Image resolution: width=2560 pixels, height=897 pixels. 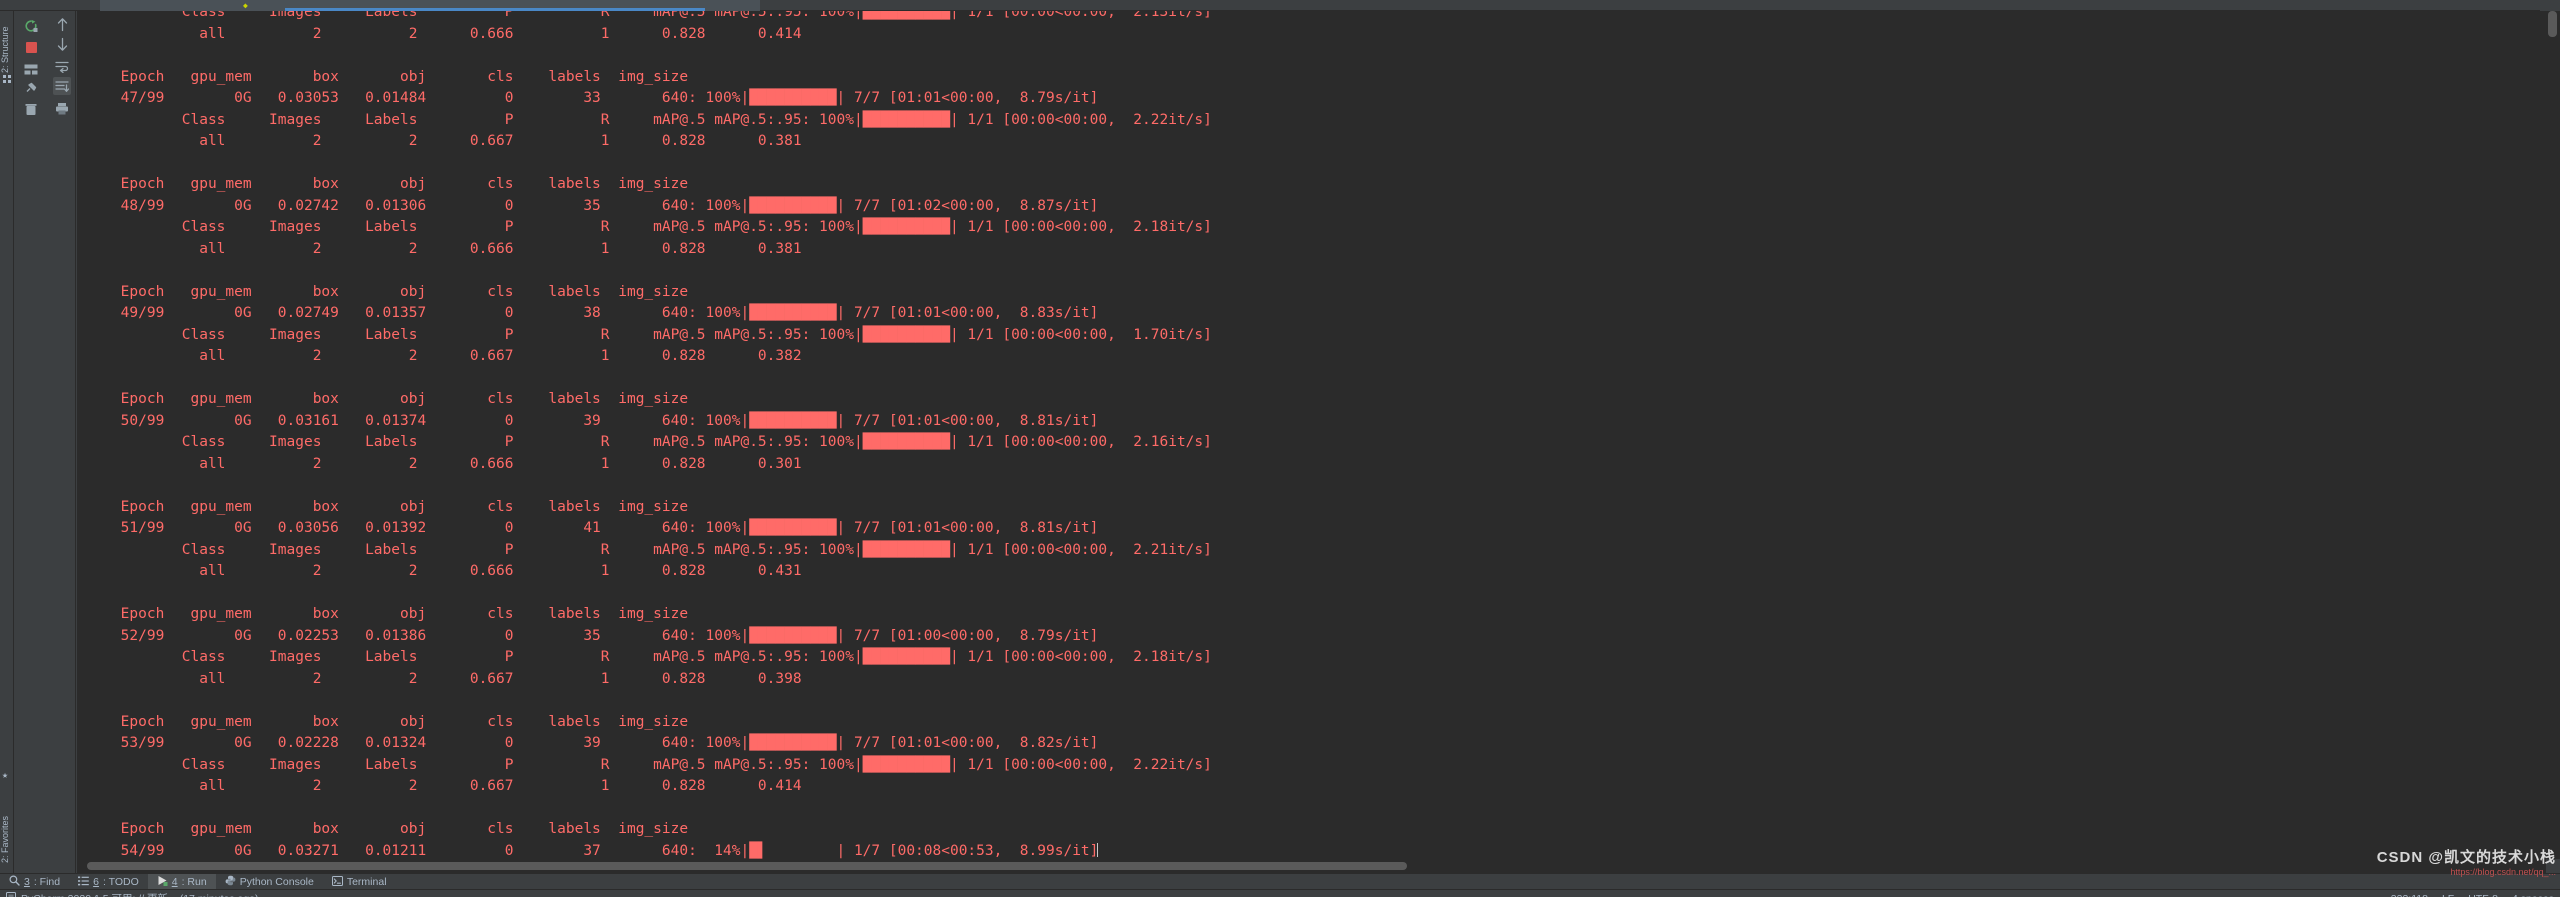 What do you see at coordinates (162, 881) in the screenshot?
I see `run-triangle-icon` at bounding box center [162, 881].